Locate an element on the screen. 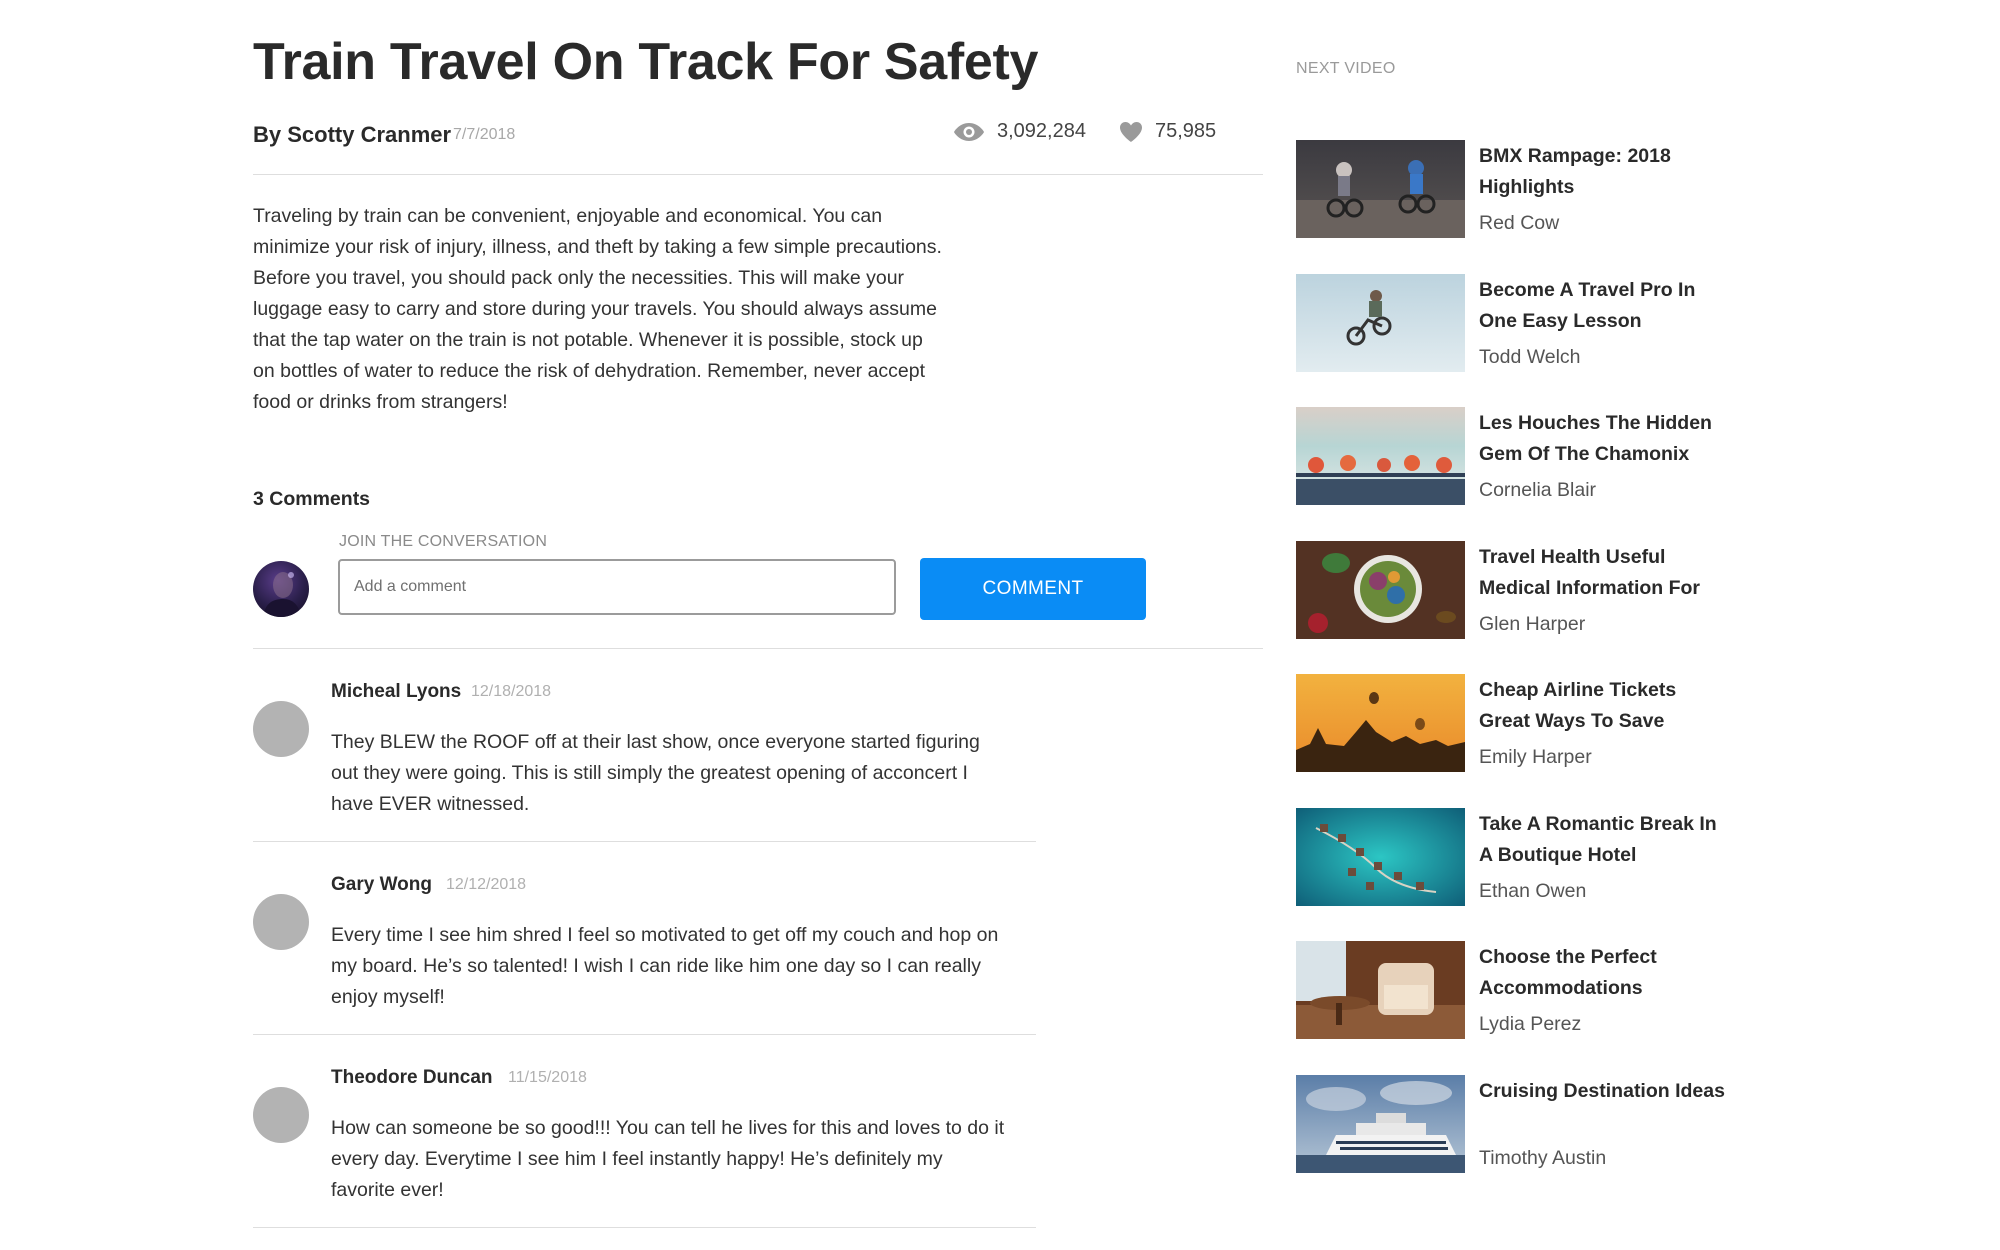  comments-count: 3 Comments is located at coordinates (312, 499).